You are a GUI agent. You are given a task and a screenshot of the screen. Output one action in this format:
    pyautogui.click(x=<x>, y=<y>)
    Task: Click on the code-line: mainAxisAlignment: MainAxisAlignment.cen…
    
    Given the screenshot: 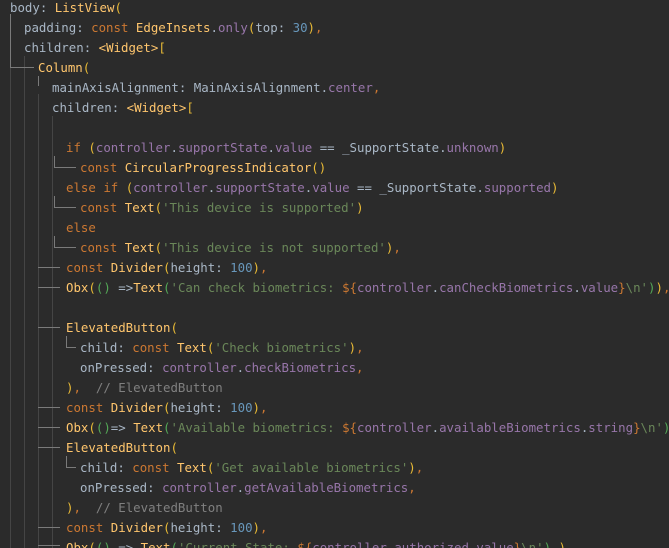 What is the action you would take?
    pyautogui.click(x=216, y=88)
    